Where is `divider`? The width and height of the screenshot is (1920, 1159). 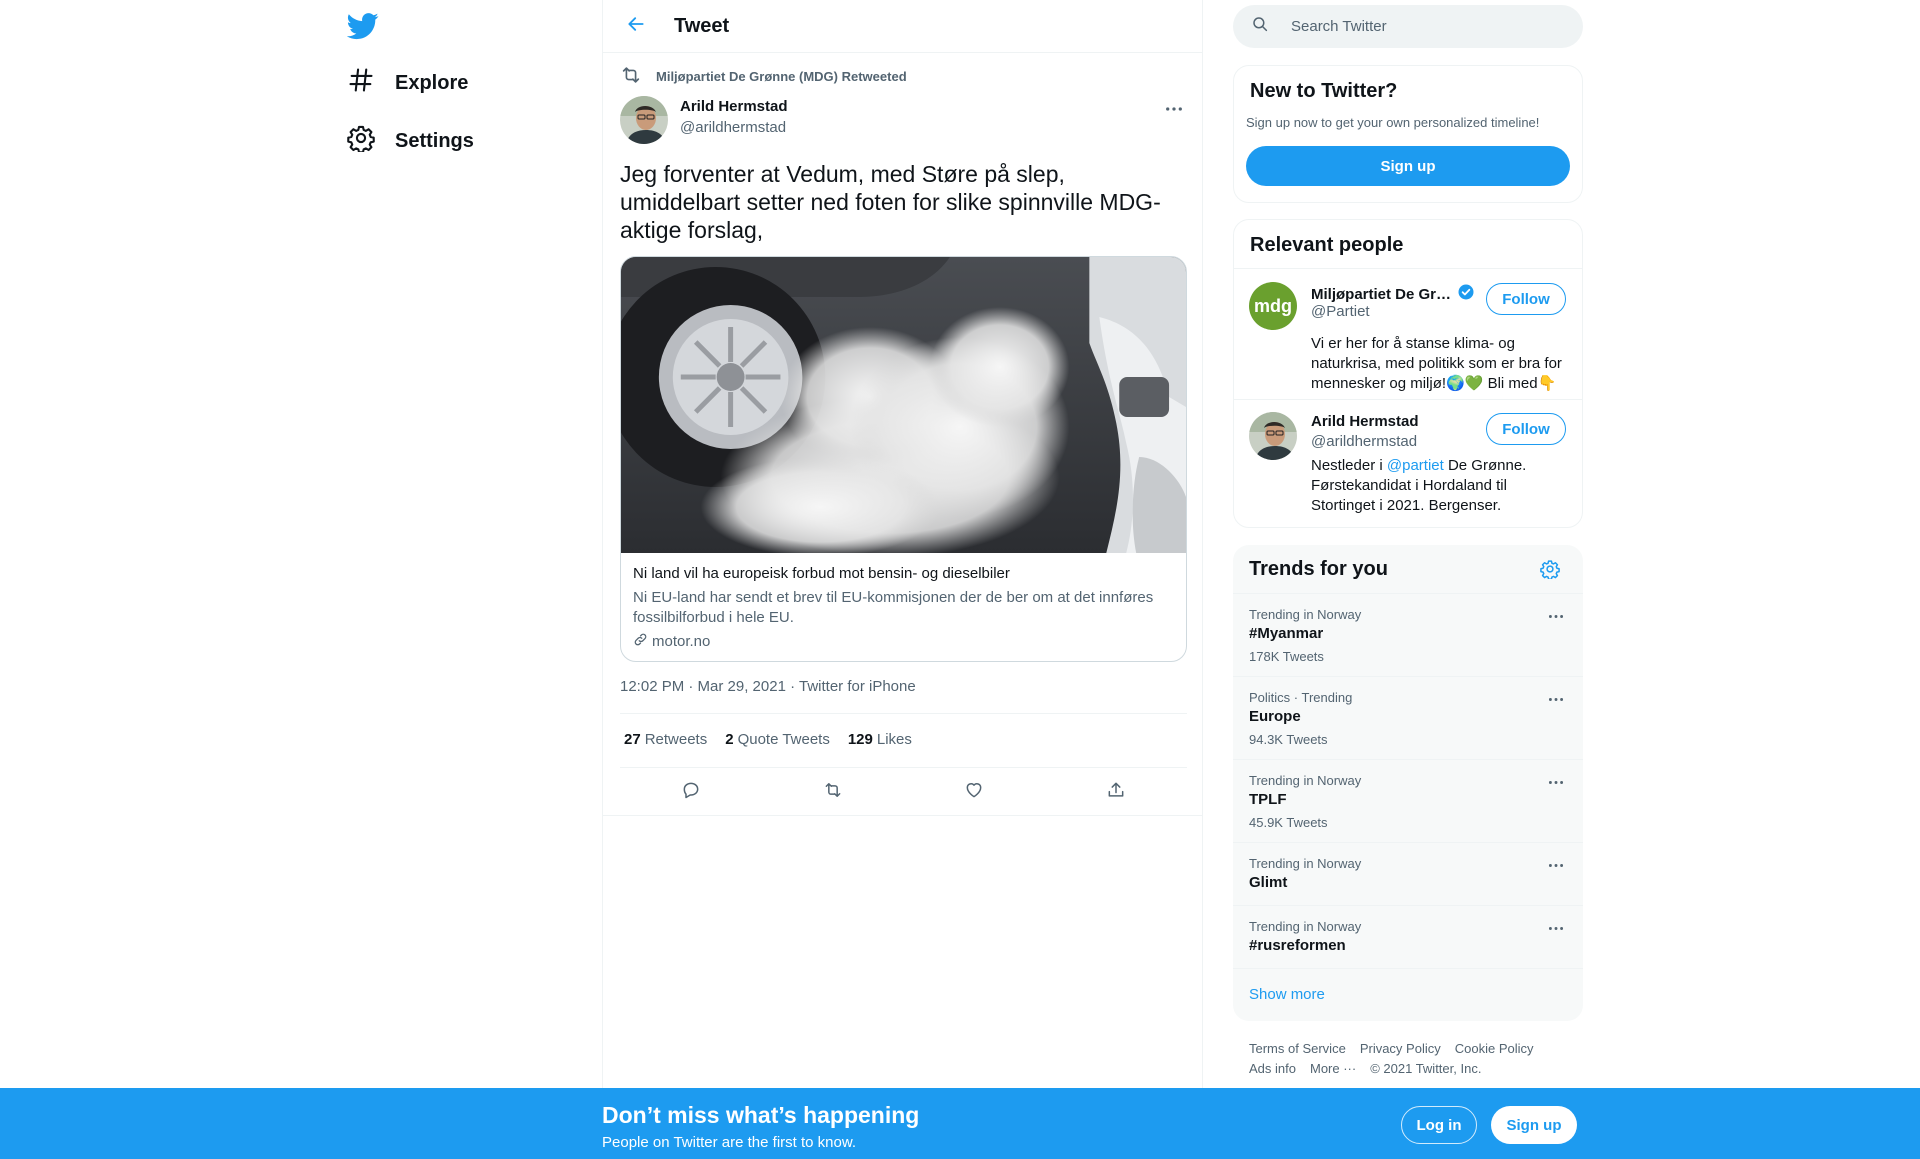 divider is located at coordinates (902, 815).